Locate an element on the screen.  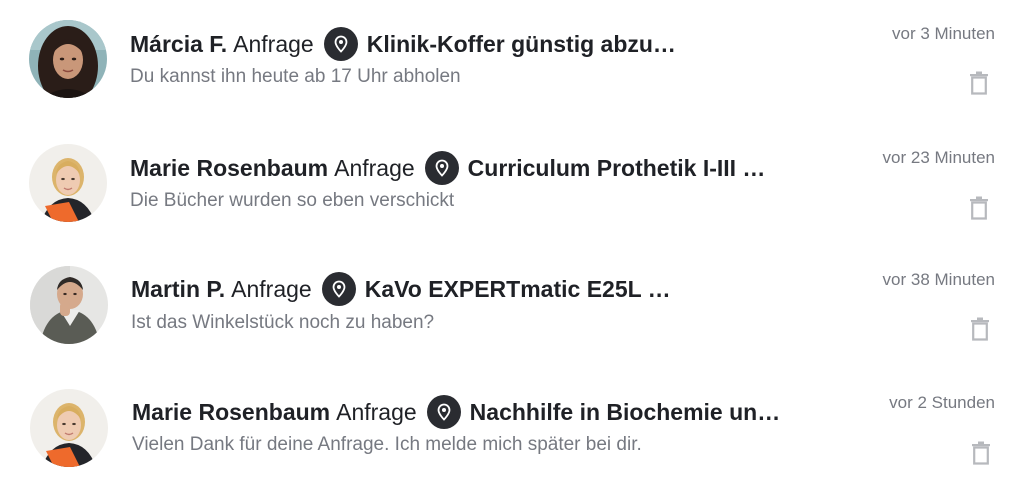
timestamp: vor 3 Minuten is located at coordinates (943, 33).